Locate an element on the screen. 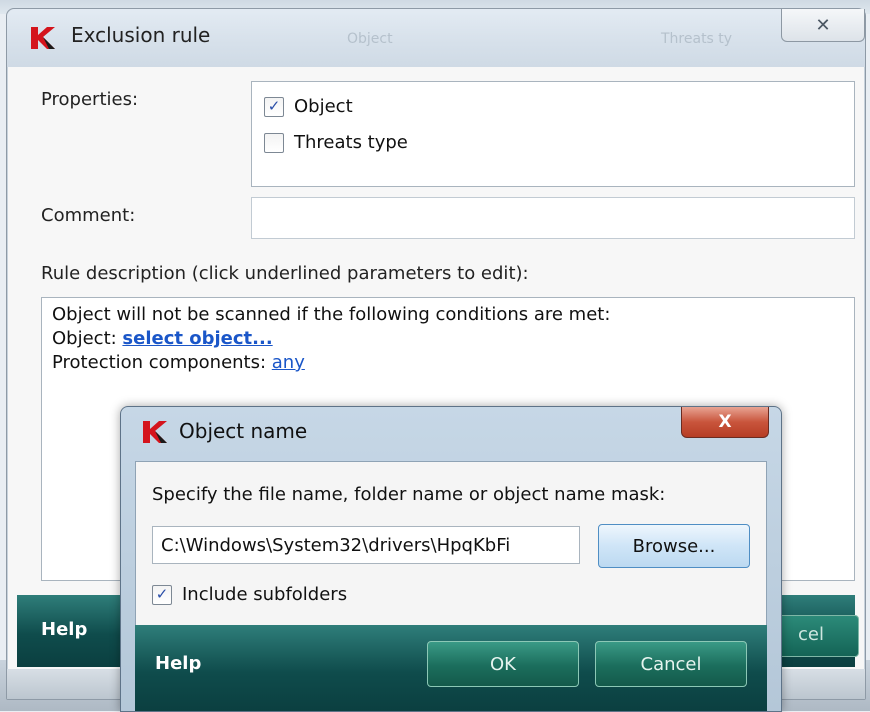 Image resolution: width=870 pixels, height=712 pixels. include-subfolders-checkbox: ✓ is located at coordinates (162, 594).